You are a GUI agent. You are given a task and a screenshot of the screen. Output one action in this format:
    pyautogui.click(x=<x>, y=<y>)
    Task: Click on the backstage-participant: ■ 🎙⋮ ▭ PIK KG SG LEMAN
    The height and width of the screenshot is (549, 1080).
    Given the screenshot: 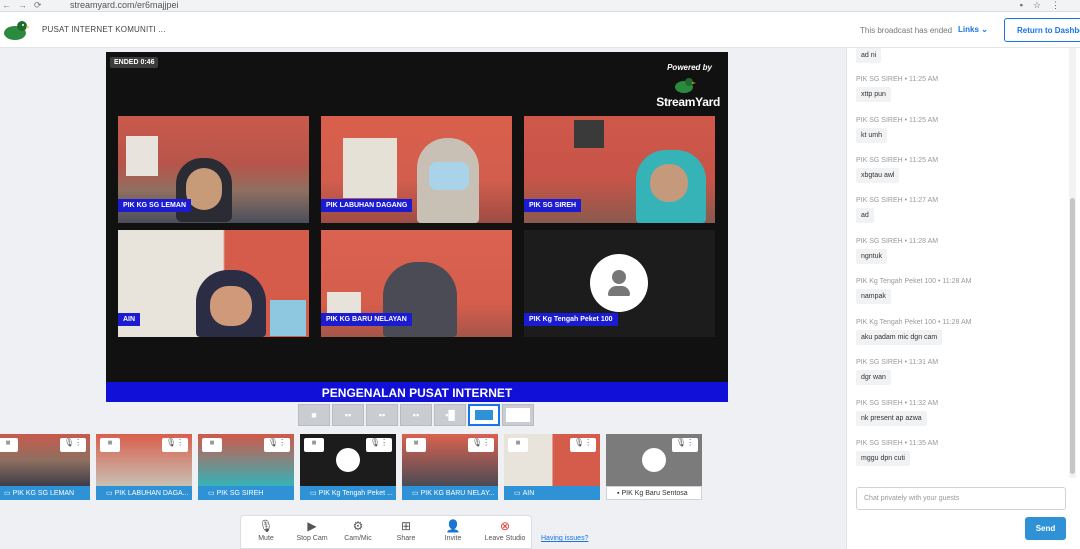 What is the action you would take?
    pyautogui.click(x=45, y=467)
    